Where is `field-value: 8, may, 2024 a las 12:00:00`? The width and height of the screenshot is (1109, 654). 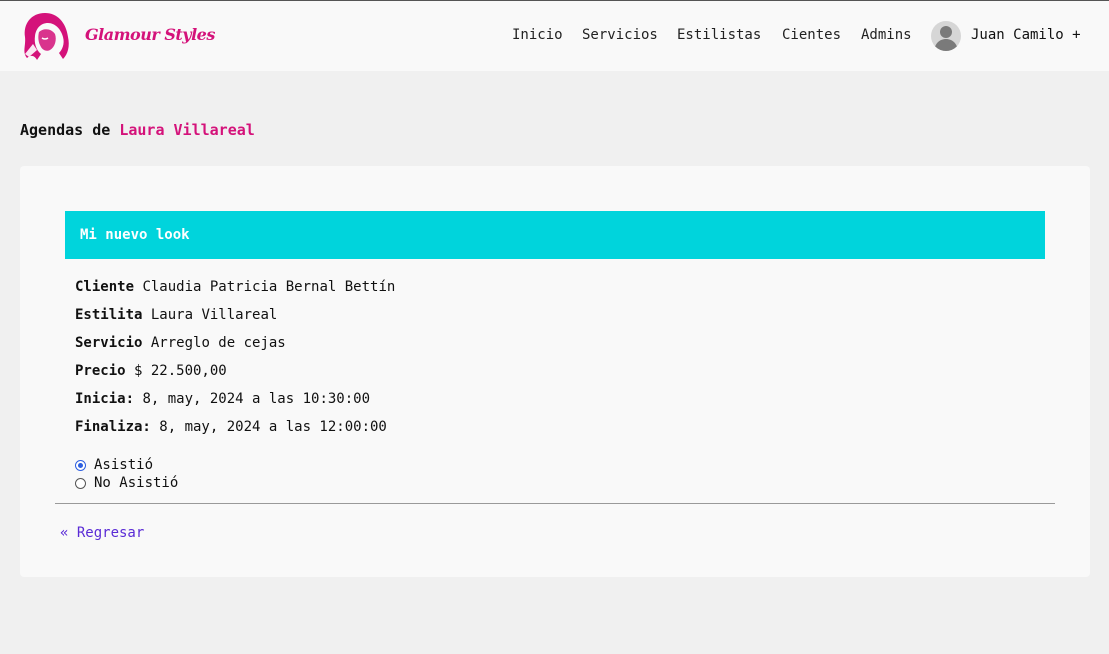
field-value: 8, may, 2024 a las 12:00:00 is located at coordinates (268, 427).